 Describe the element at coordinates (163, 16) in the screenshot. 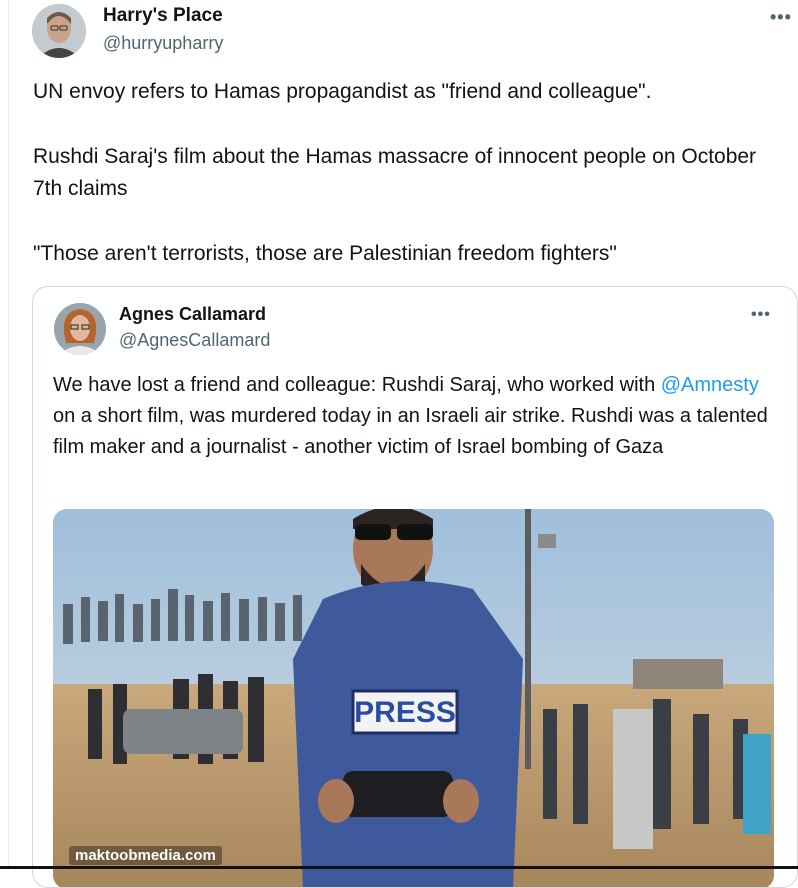

I see `author-name: Harry's Place` at that location.